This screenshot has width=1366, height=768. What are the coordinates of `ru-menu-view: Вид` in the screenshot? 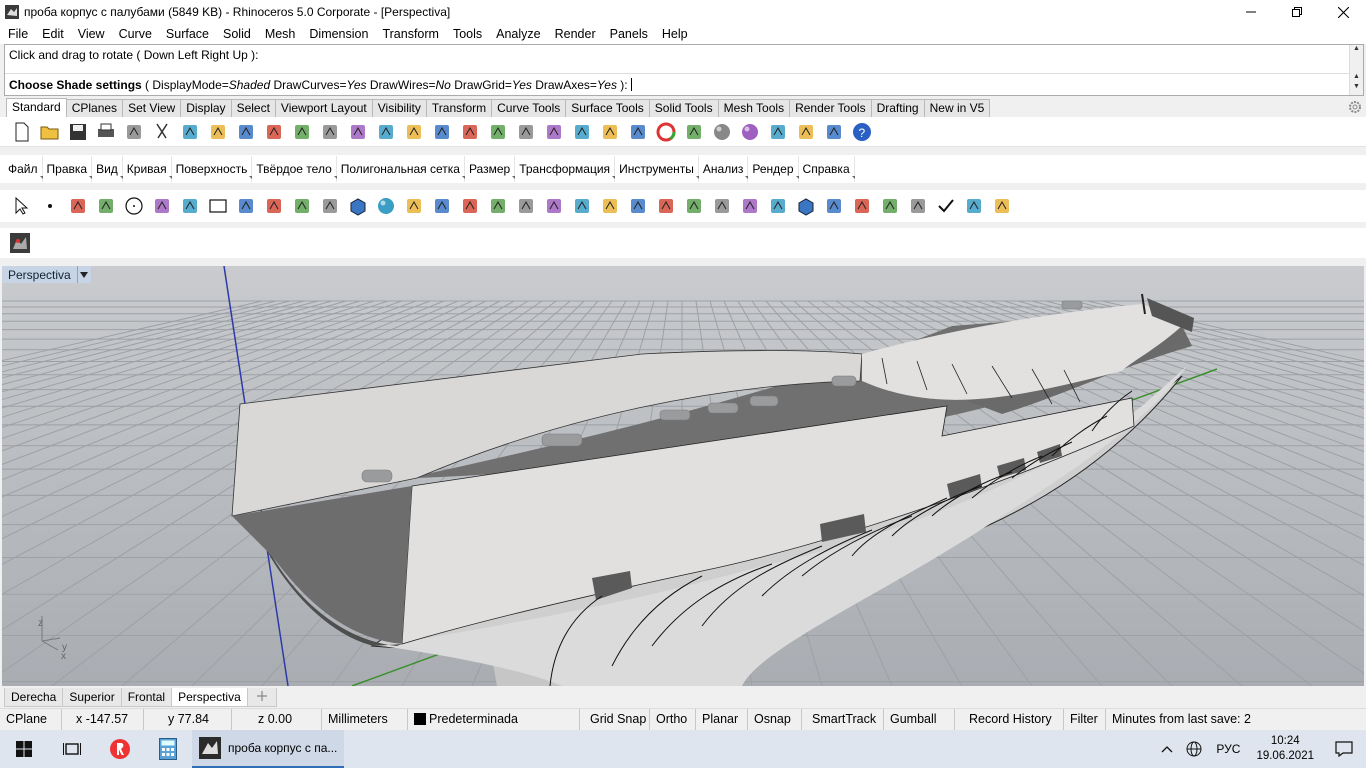 It's located at (107, 169).